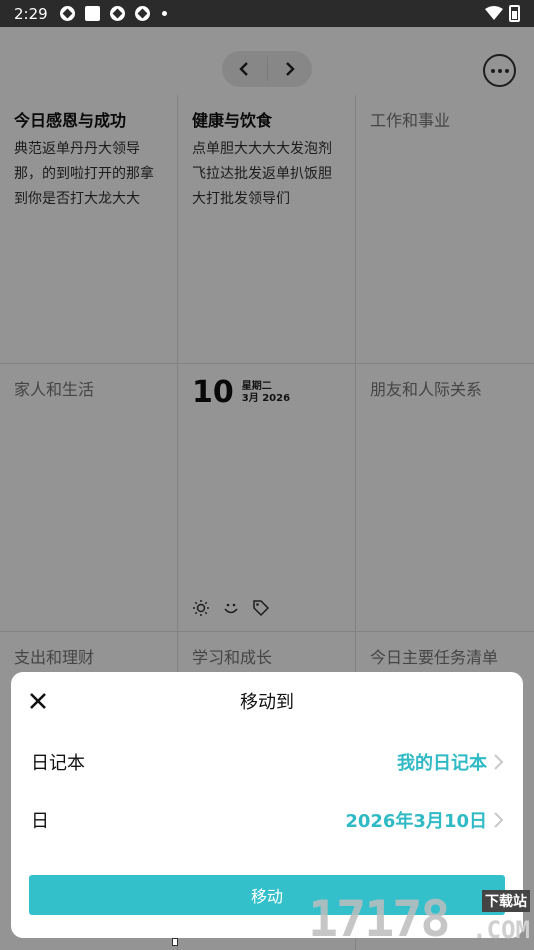 This screenshot has width=534, height=950. I want to click on status-bar: 2:29, so click(267, 13).